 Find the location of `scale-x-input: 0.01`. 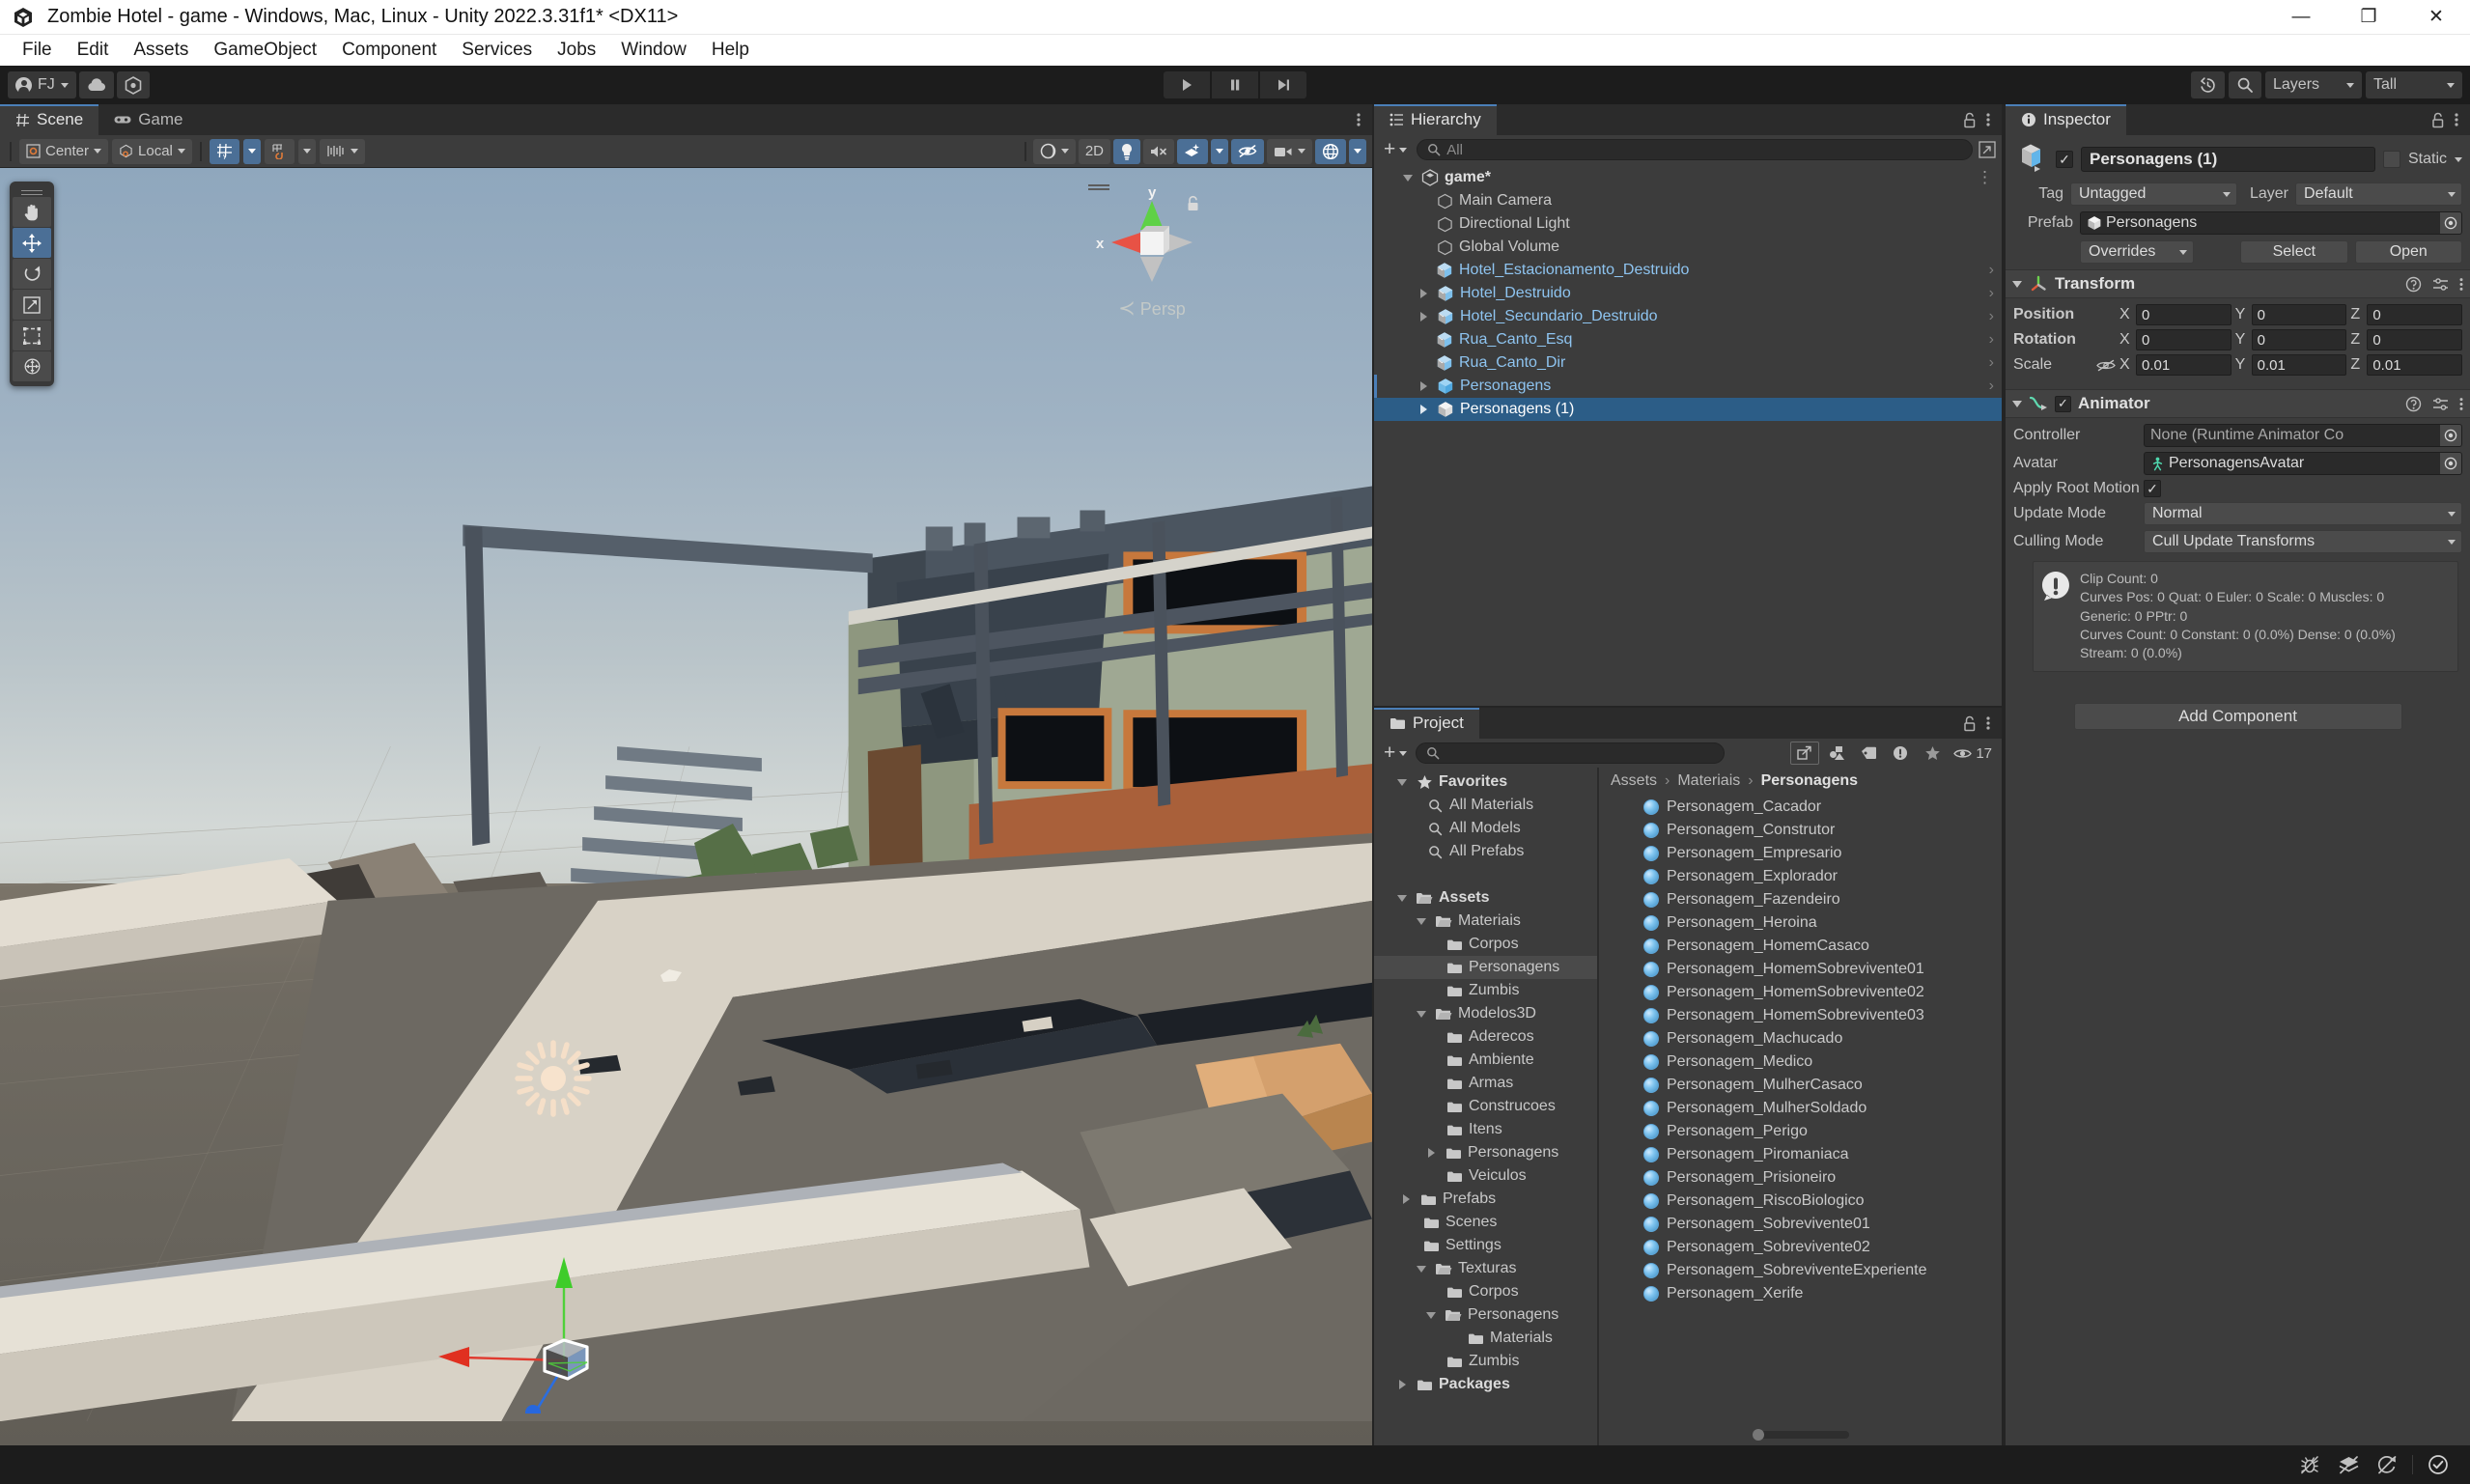

scale-x-input: 0.01 is located at coordinates (2183, 365).